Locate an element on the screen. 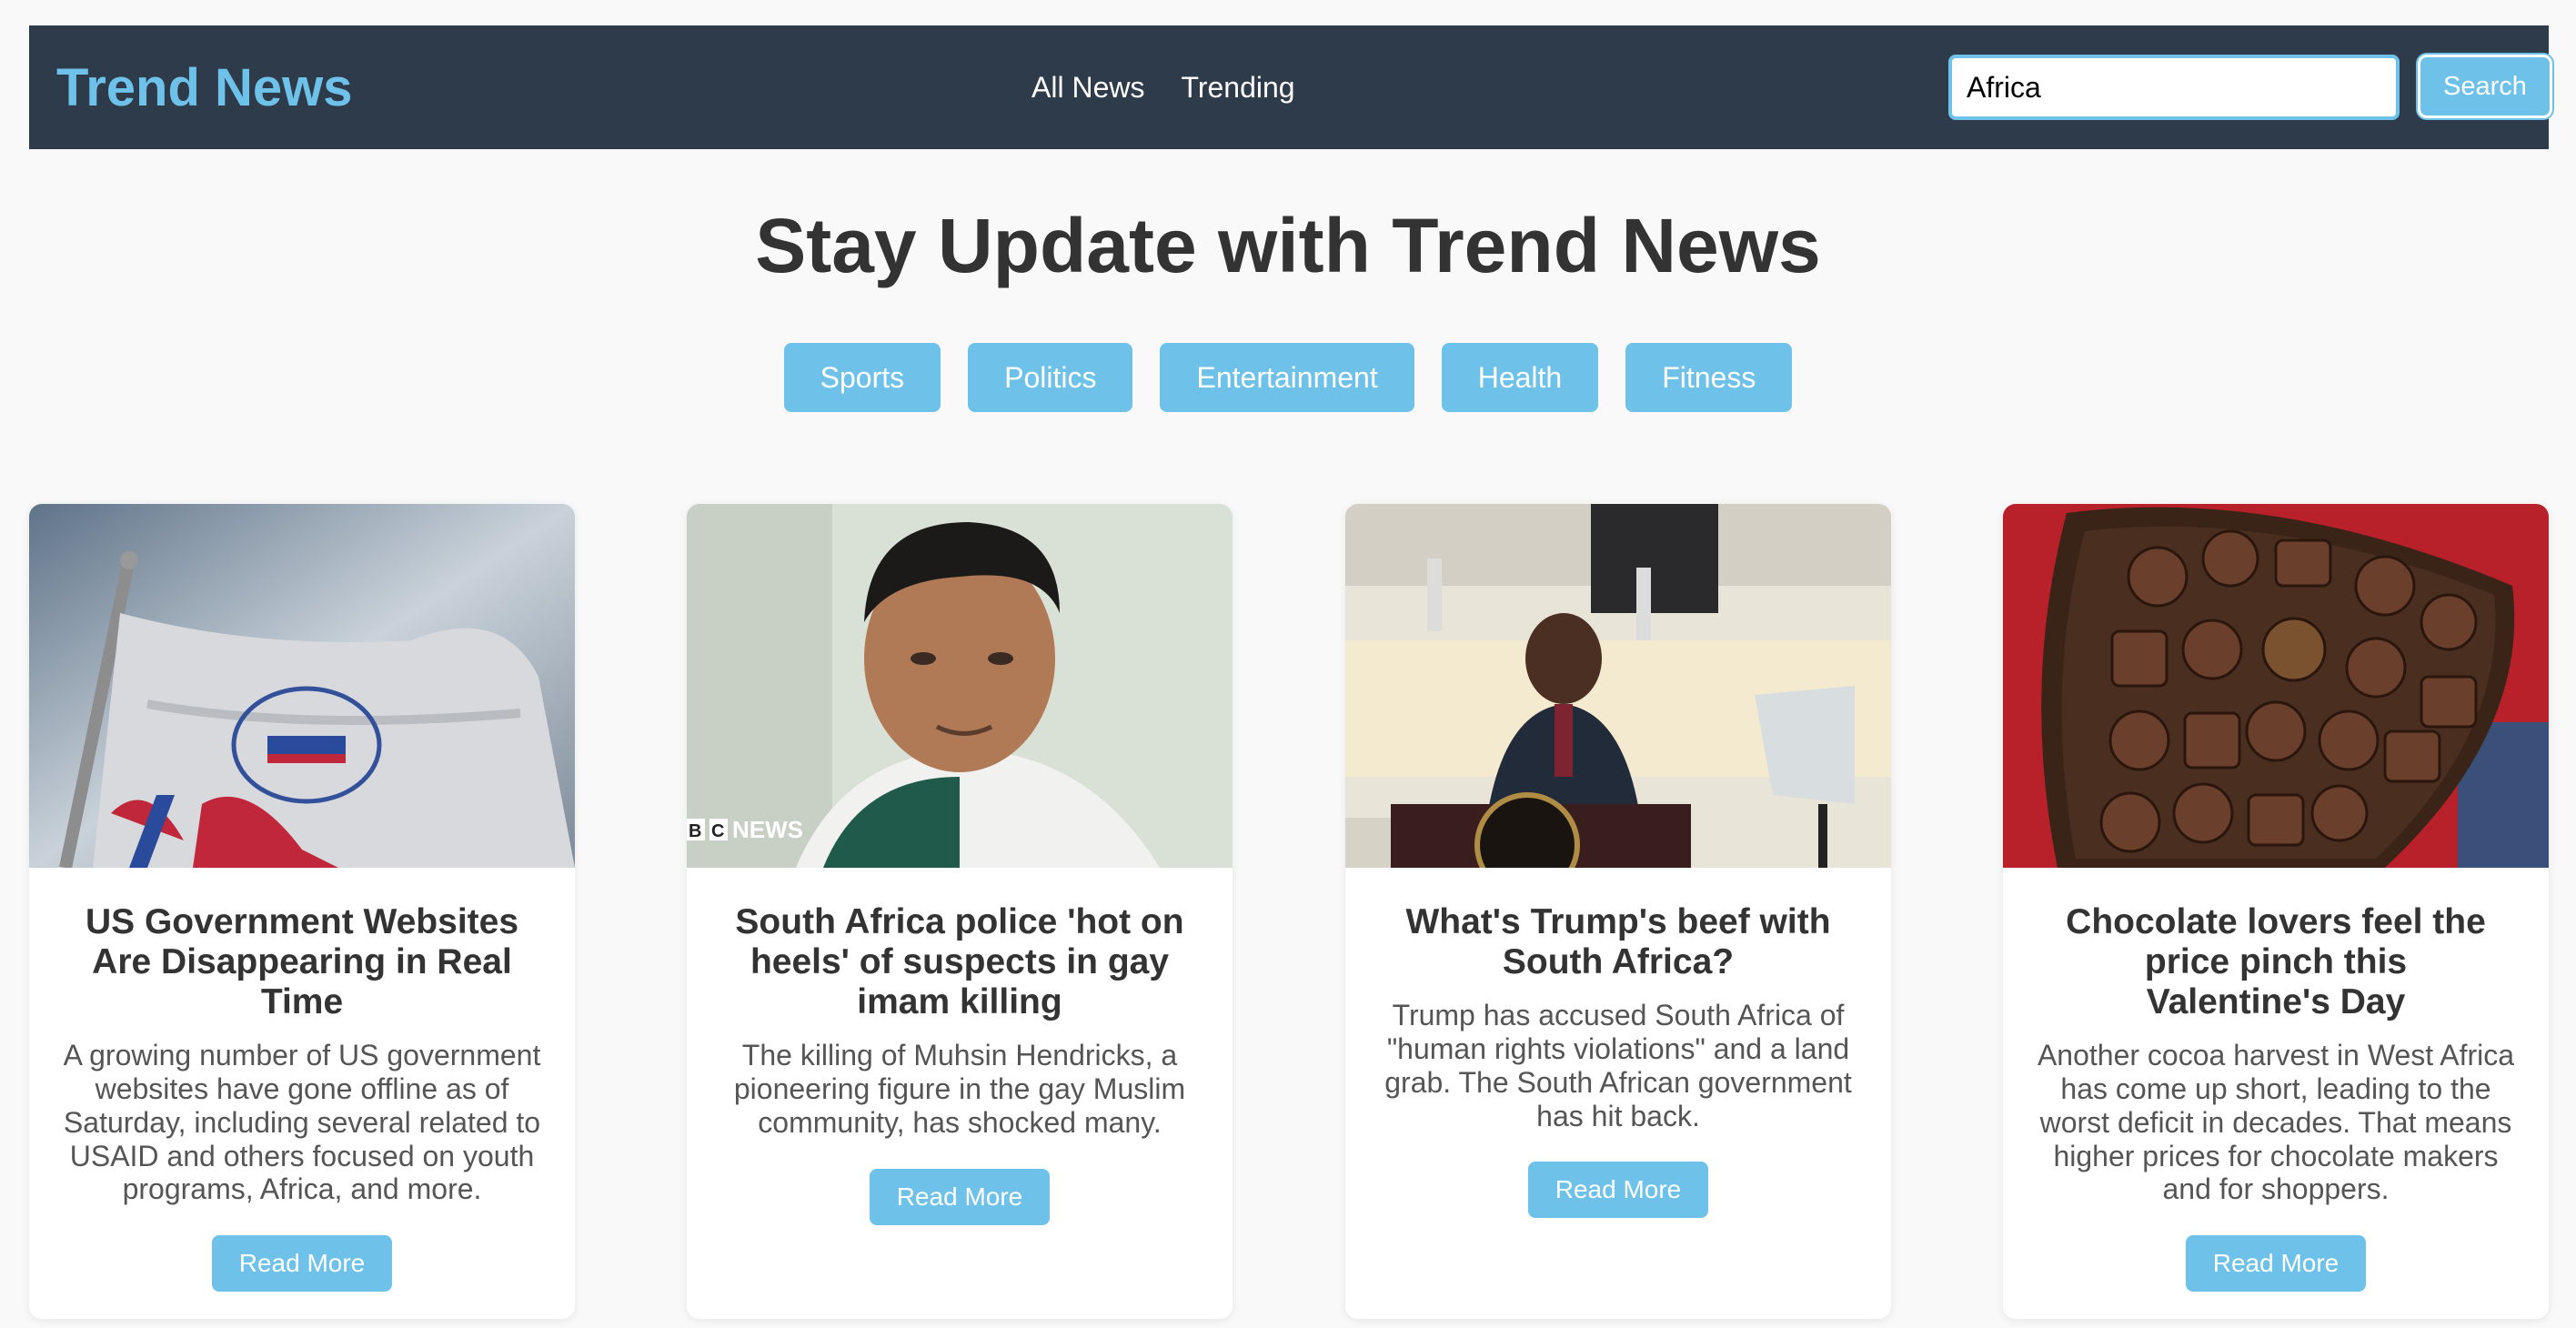 This screenshot has height=1328, width=2576. hero-title: Stay Update with Trend News is located at coordinates (1288, 245).